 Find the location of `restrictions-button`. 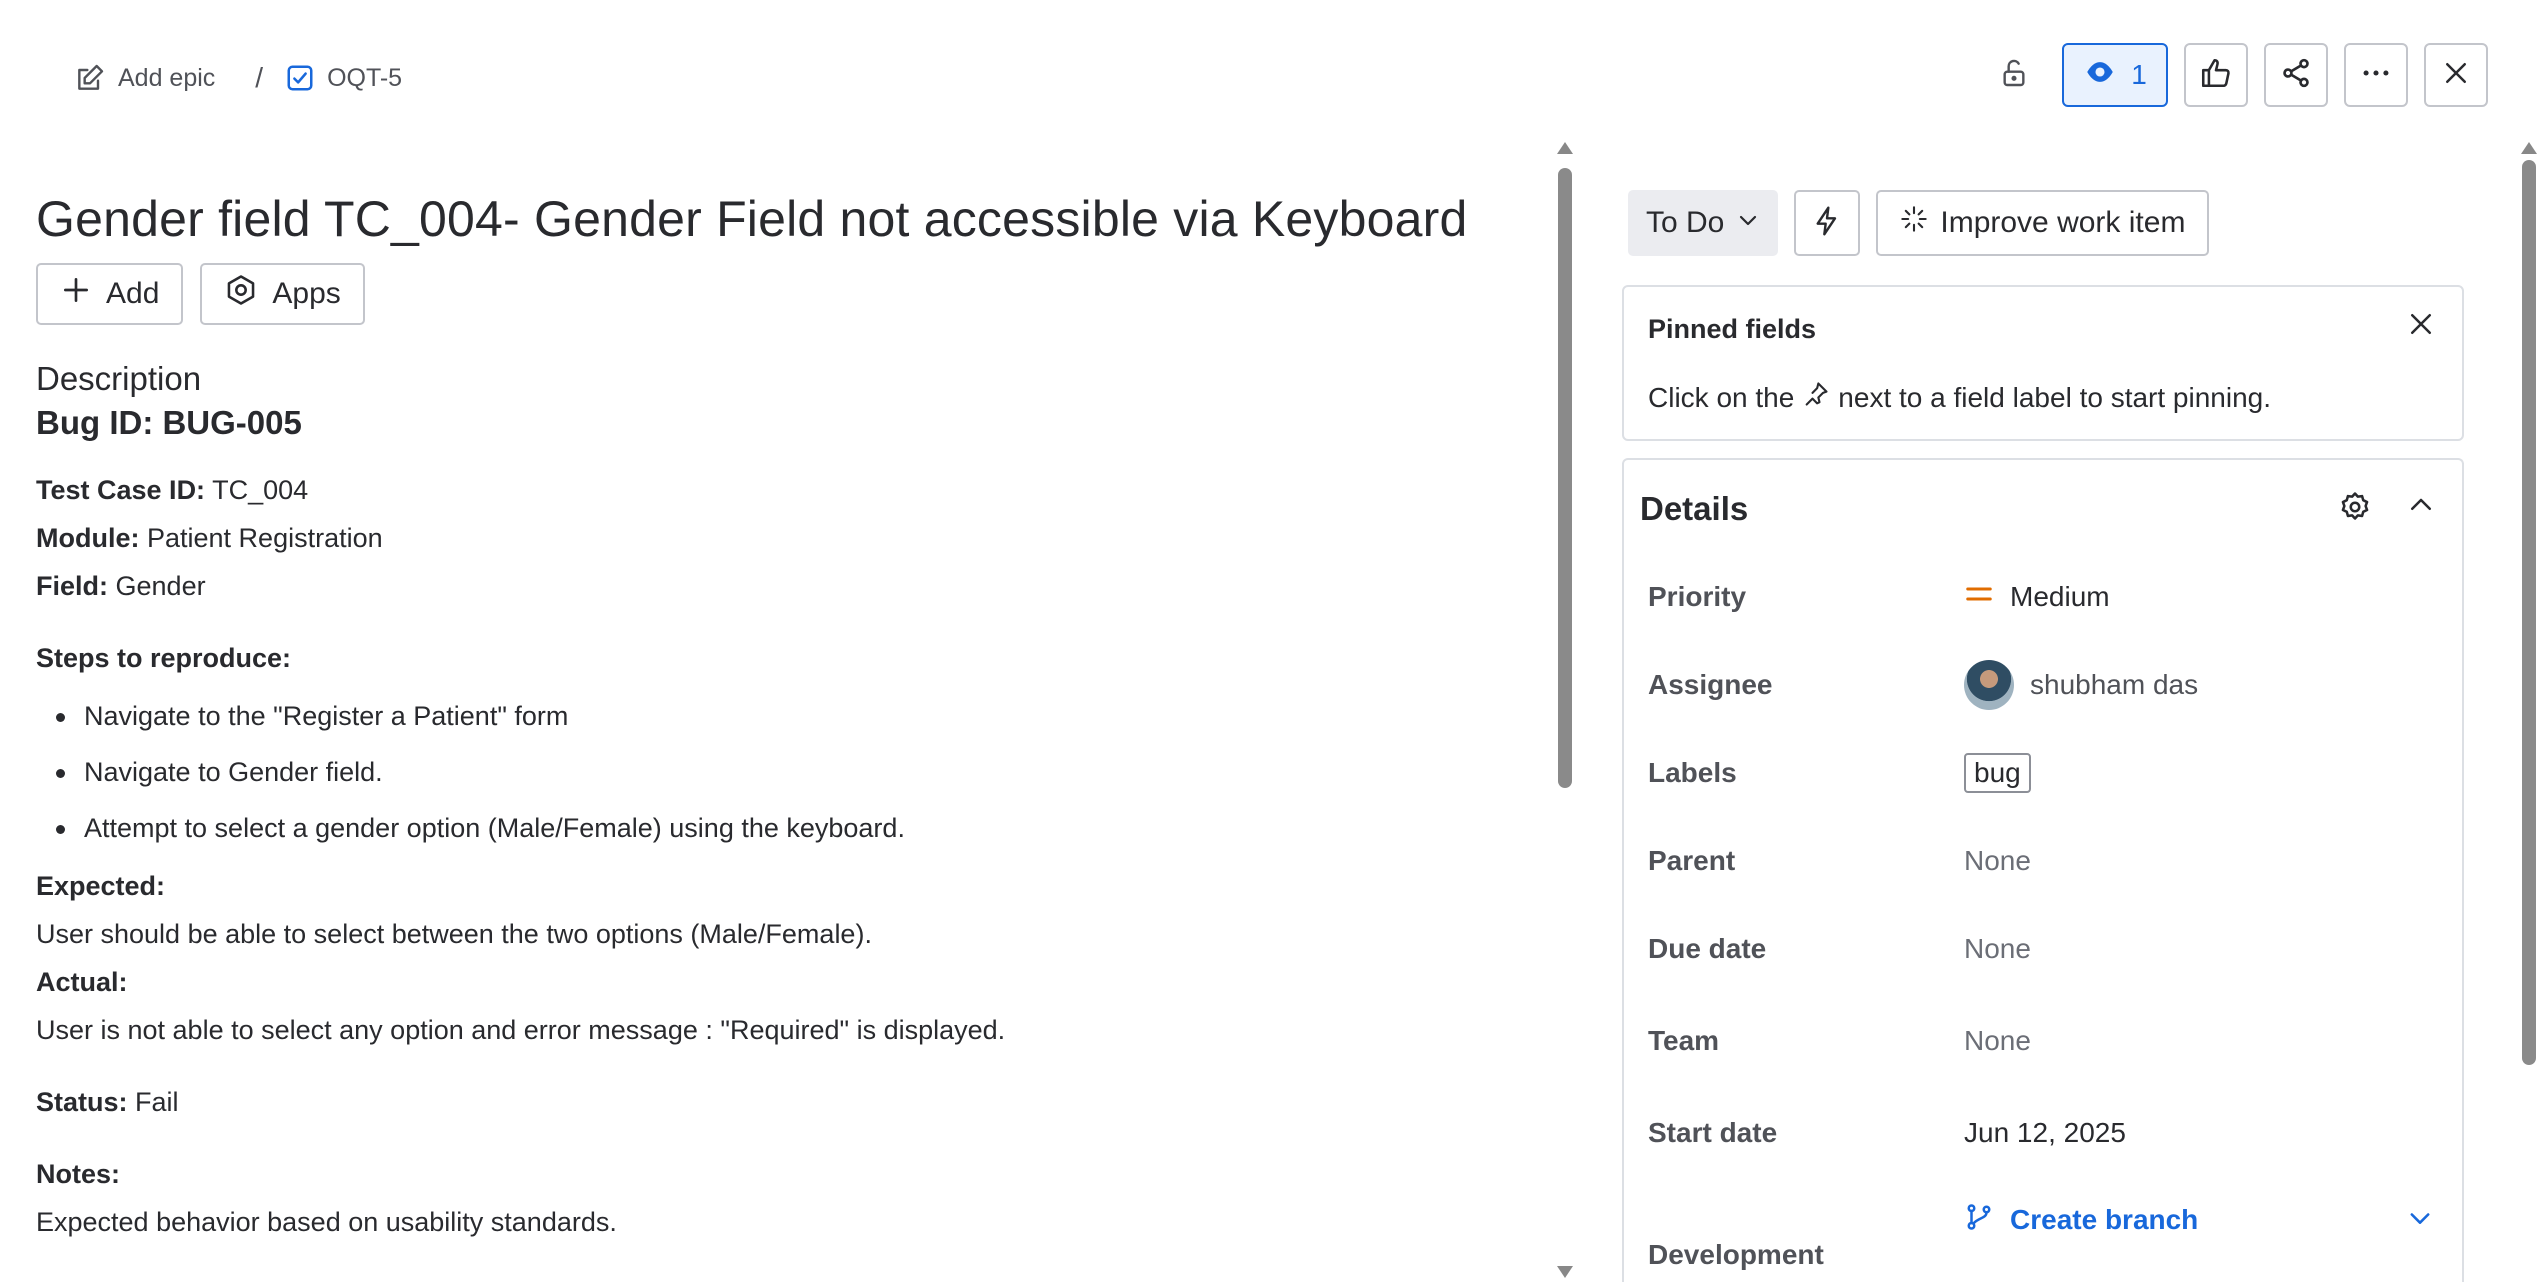

restrictions-button is located at coordinates (2014, 75).